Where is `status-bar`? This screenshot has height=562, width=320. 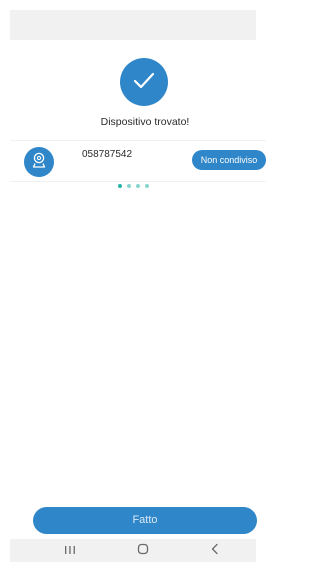 status-bar is located at coordinates (133, 25).